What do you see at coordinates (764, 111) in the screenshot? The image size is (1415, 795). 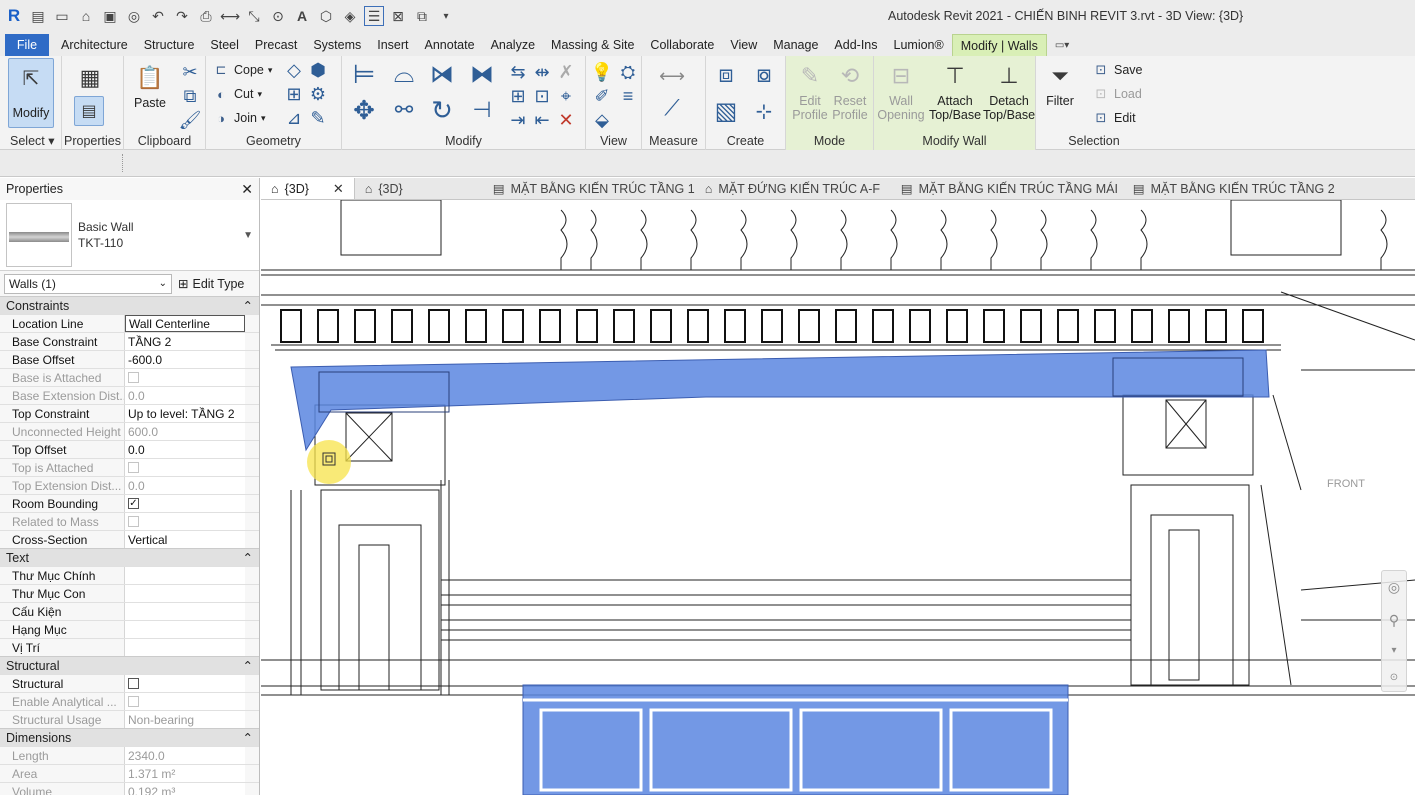 I see `create-similar-icon: ⊹` at bounding box center [764, 111].